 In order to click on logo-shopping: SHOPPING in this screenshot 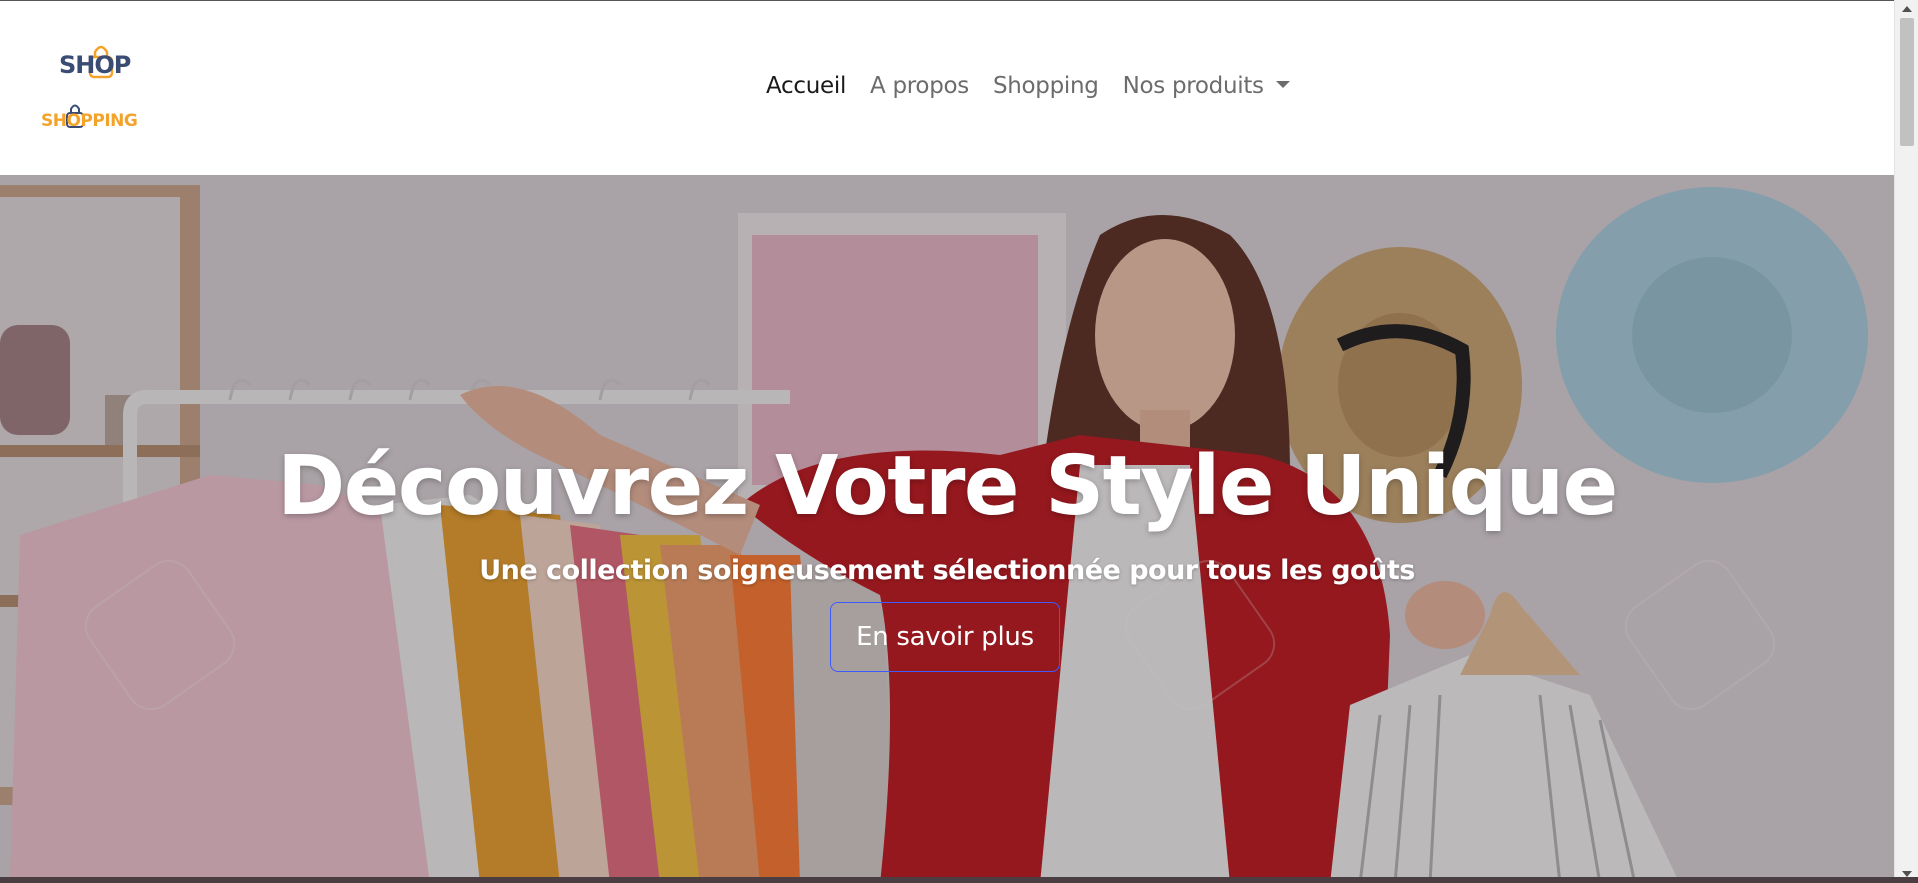, I will do `click(93, 121)`.